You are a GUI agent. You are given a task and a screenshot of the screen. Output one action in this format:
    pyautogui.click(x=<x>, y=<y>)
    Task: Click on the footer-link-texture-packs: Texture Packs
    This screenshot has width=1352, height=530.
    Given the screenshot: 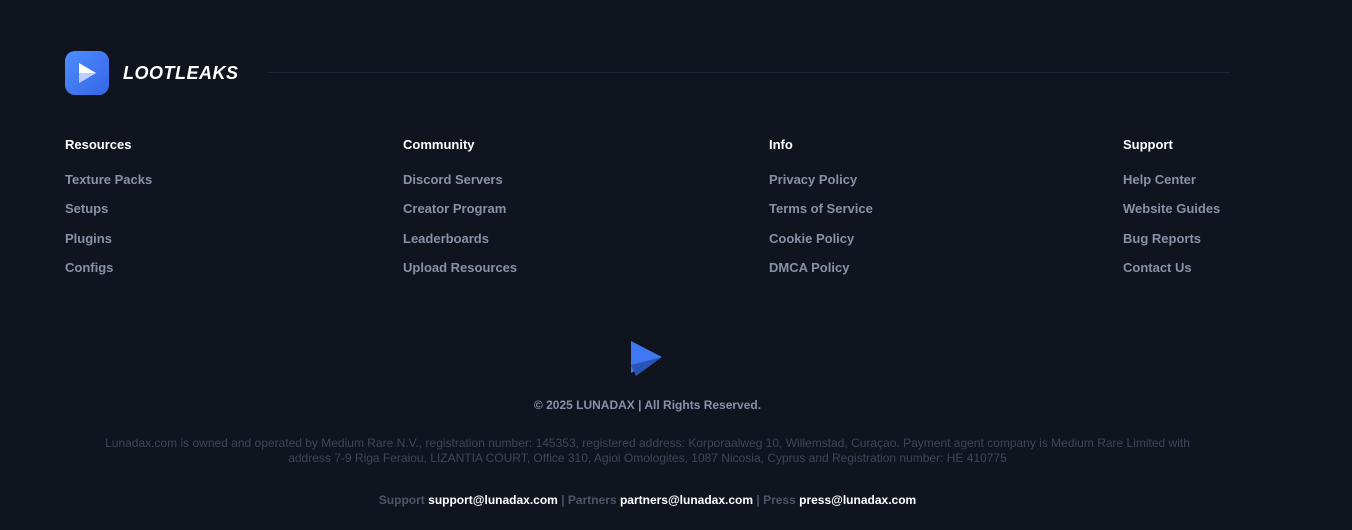 What is the action you would take?
    pyautogui.click(x=108, y=180)
    